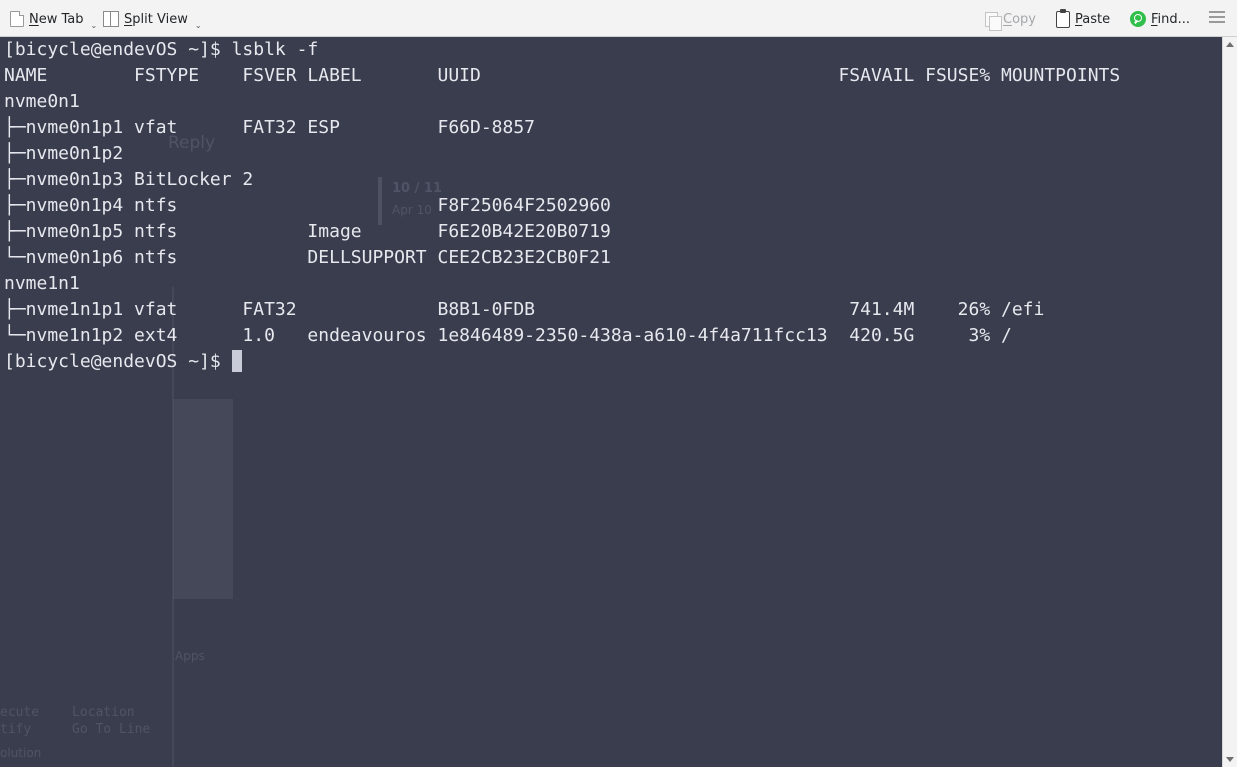 Image resolution: width=1237 pixels, height=767 pixels. What do you see at coordinates (17, 19) in the screenshot?
I see `new-tab-icon` at bounding box center [17, 19].